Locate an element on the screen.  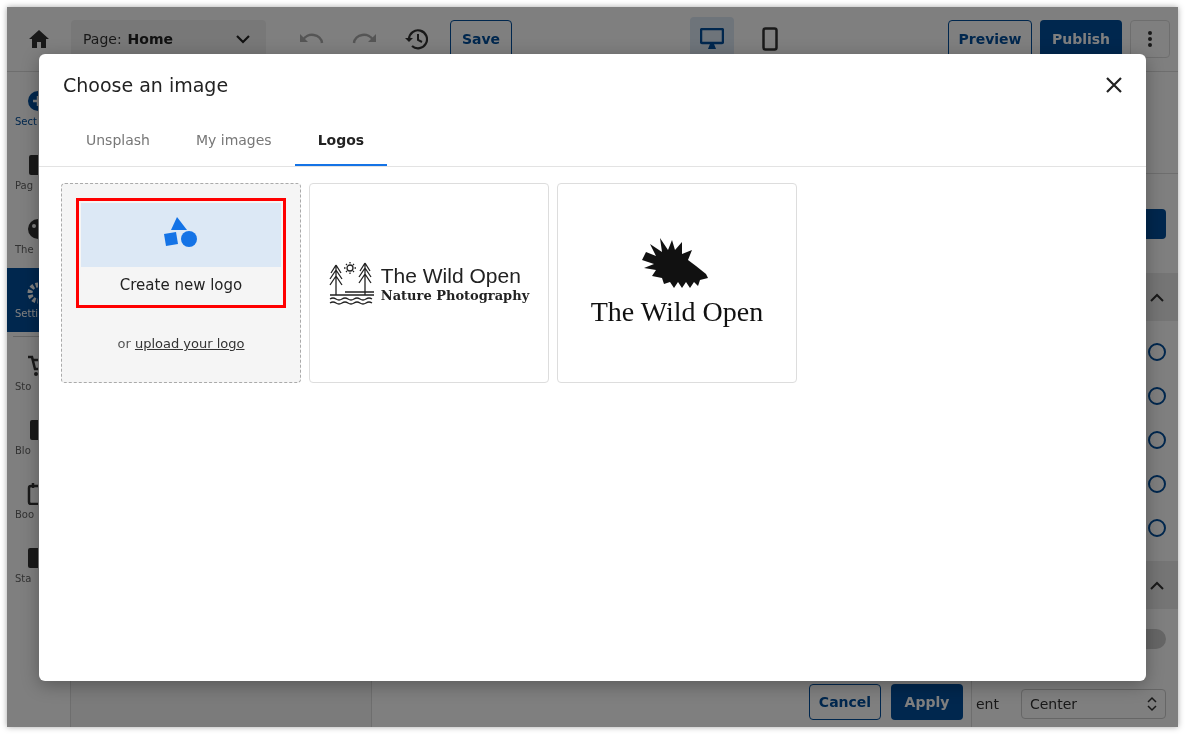
sidebar-item: Boo is located at coordinates (38, 501).